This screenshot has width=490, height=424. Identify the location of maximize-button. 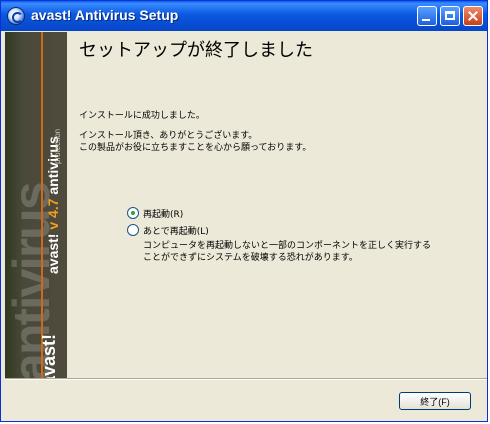
(450, 16).